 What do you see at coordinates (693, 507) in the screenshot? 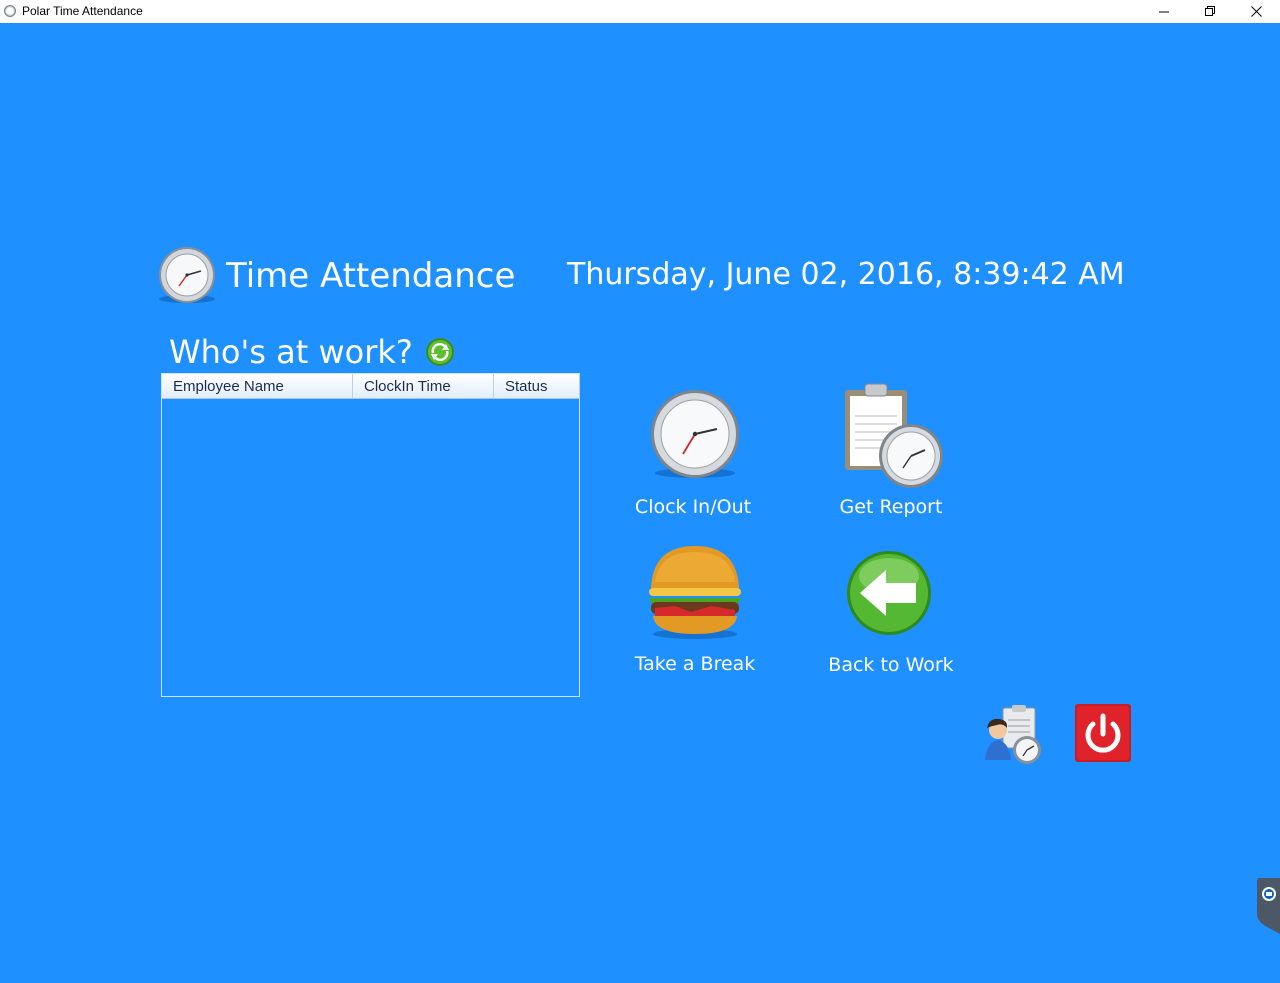
I see `clock-in-out-label: Clock In/Out` at bounding box center [693, 507].